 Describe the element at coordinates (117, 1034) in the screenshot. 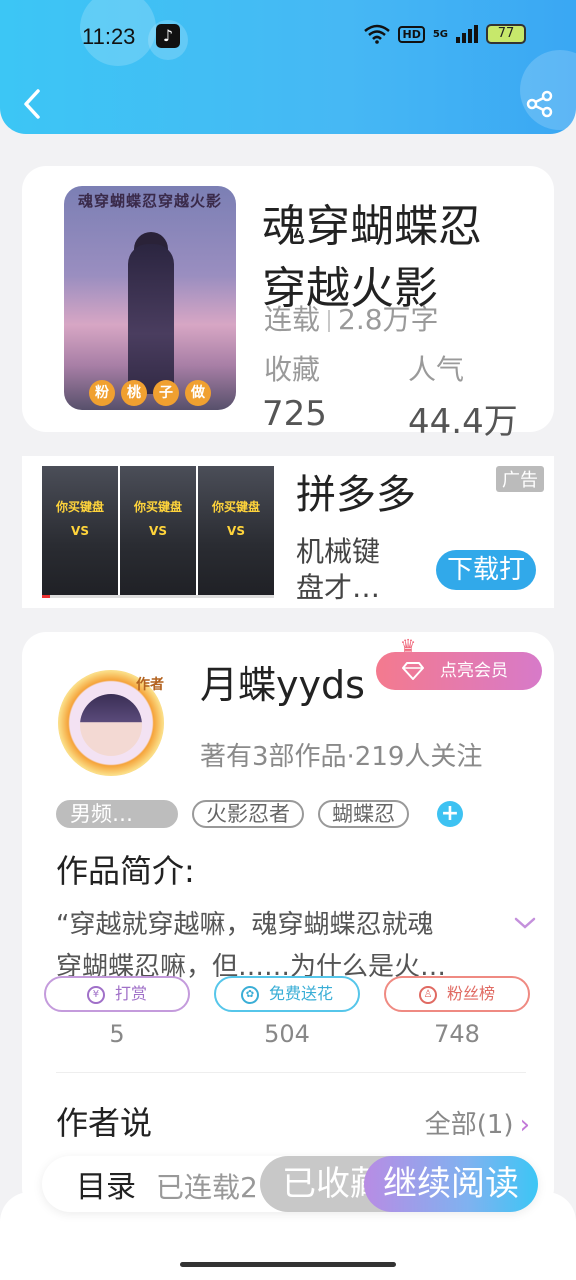

I see `reward-count: 5` at that location.